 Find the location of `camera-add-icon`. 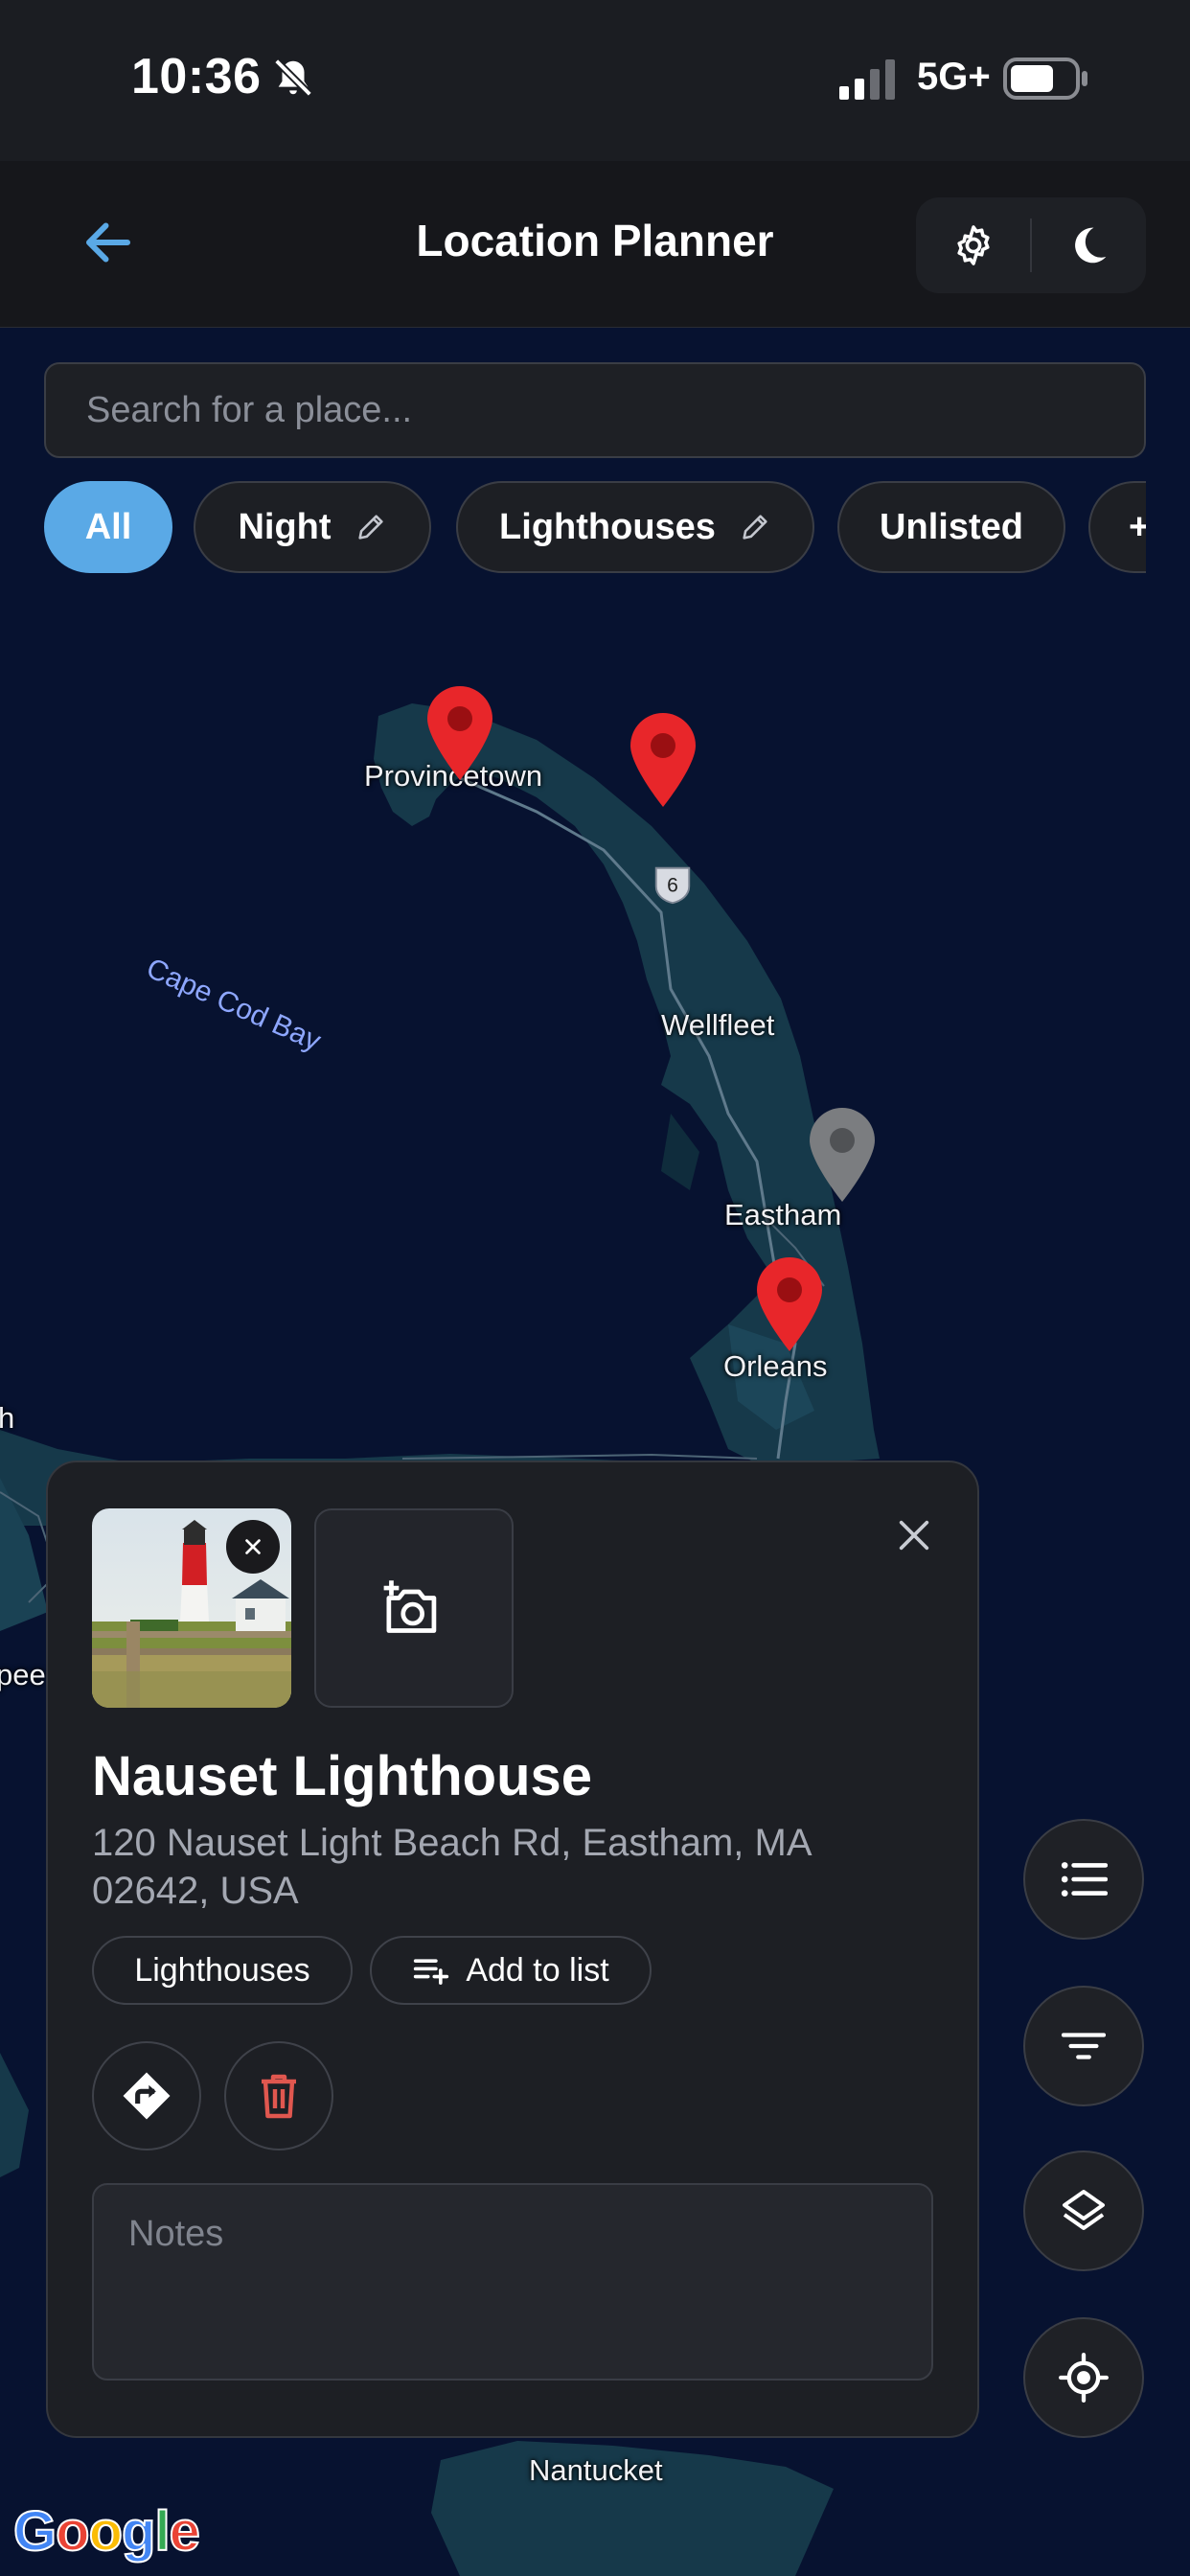

camera-add-icon is located at coordinates (410, 1606).